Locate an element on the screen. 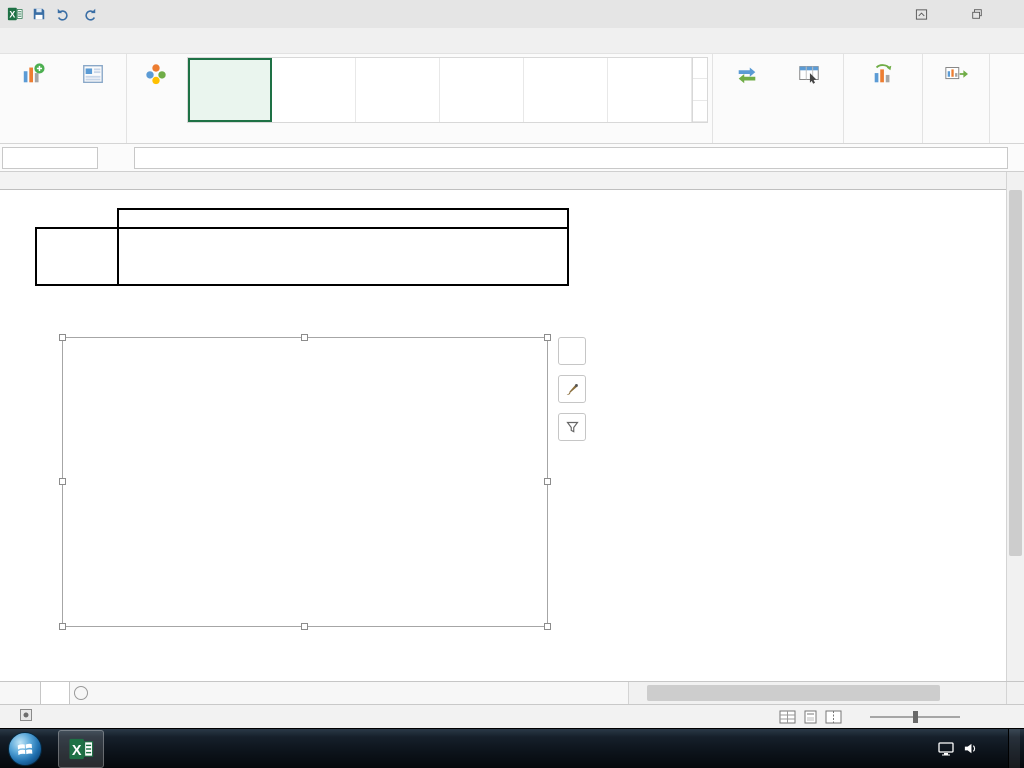 Image resolution: width=1024 pixels, height=768 pixels. funnel-icon is located at coordinates (572, 427).